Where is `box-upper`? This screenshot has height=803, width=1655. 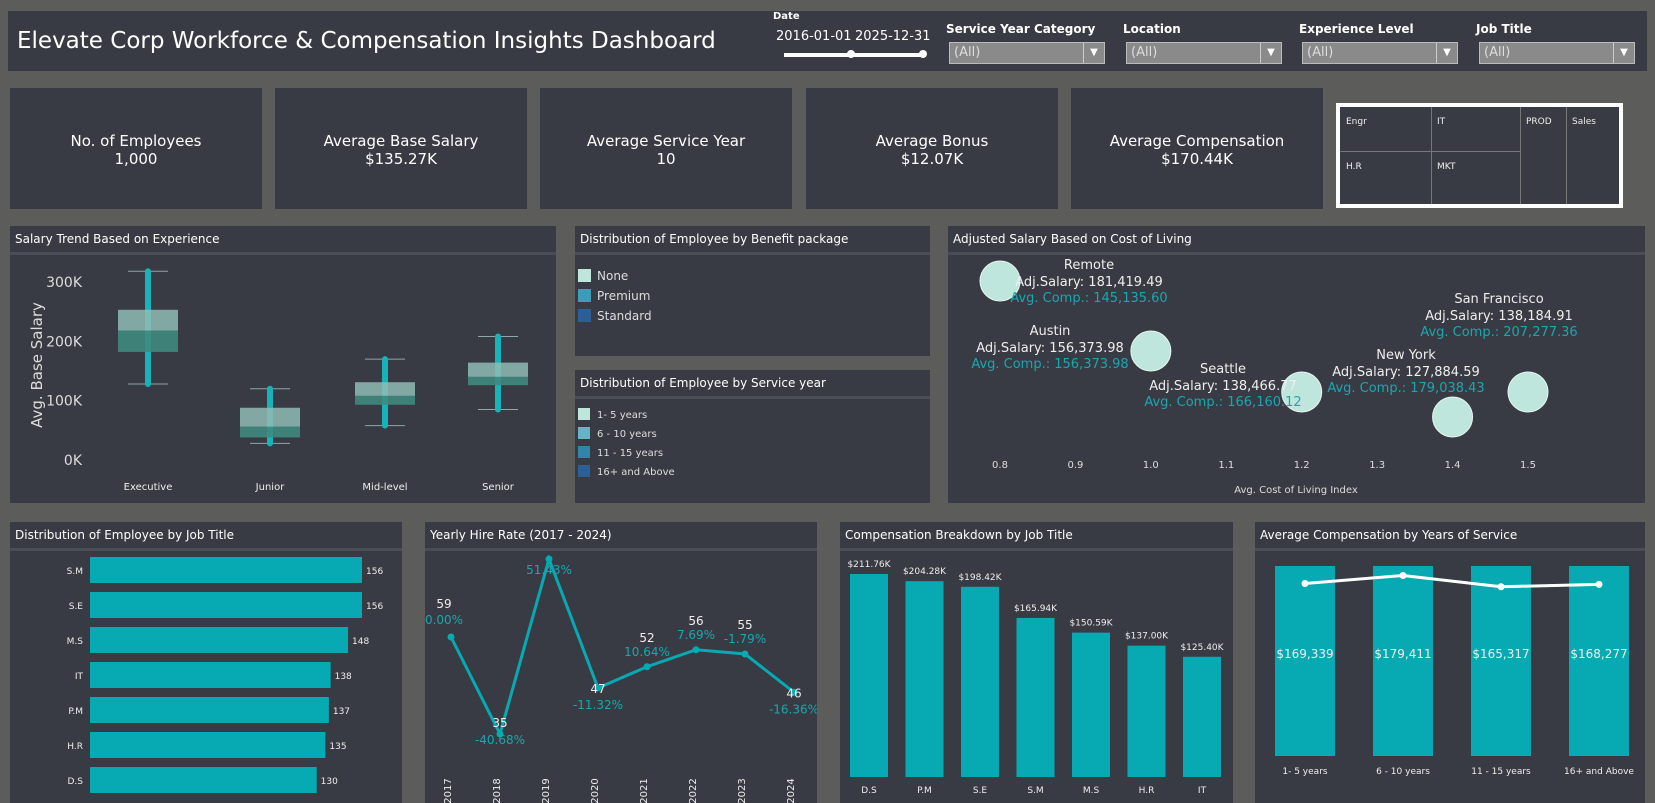 box-upper is located at coordinates (270, 417).